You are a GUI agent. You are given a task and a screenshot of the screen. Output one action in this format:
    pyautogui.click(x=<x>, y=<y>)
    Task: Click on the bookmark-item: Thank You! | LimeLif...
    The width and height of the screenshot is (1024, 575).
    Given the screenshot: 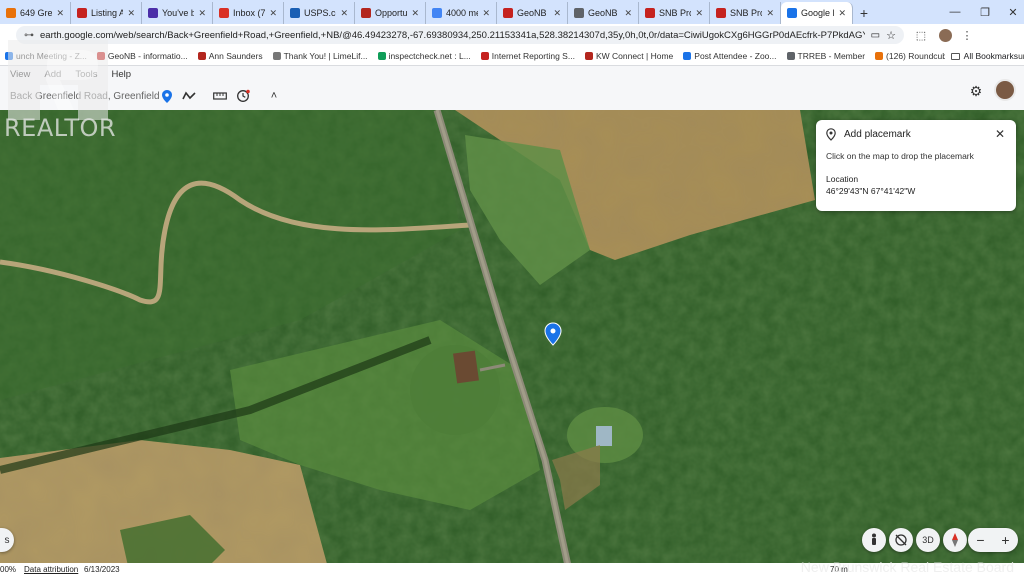 What is the action you would take?
    pyautogui.click(x=320, y=56)
    